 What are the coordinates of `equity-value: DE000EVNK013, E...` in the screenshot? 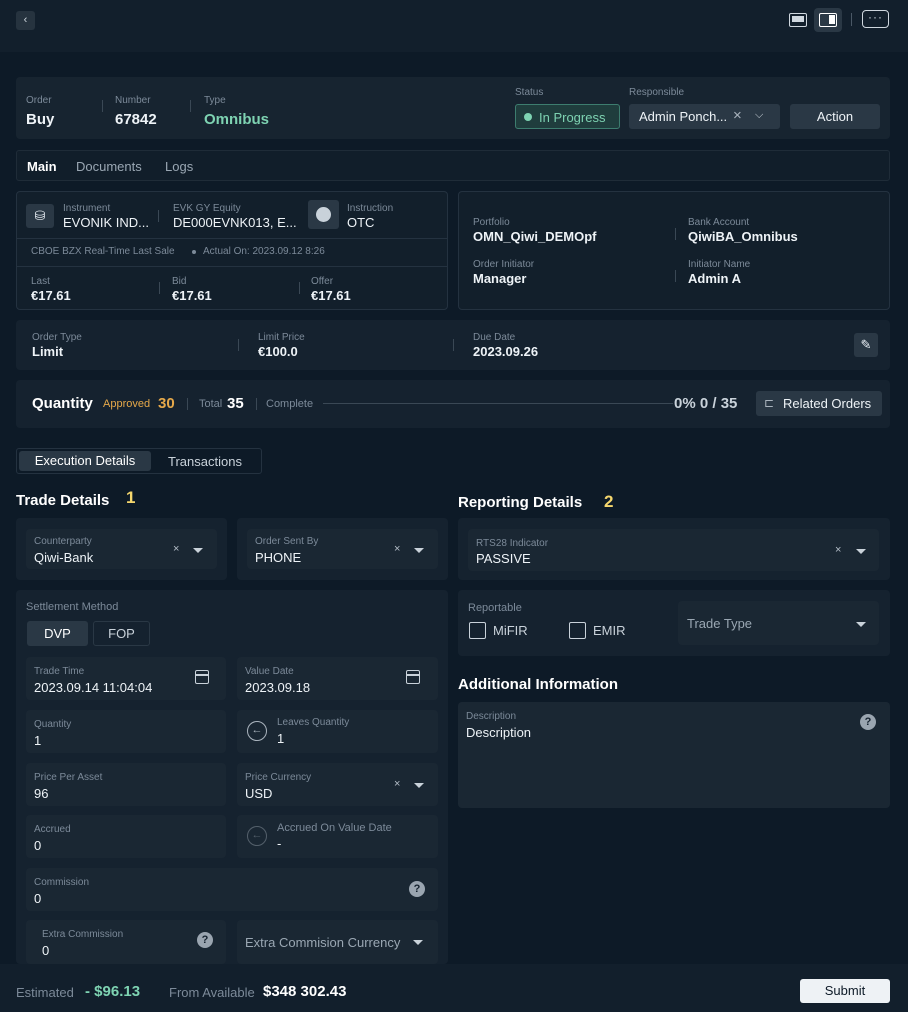 It's located at (235, 222).